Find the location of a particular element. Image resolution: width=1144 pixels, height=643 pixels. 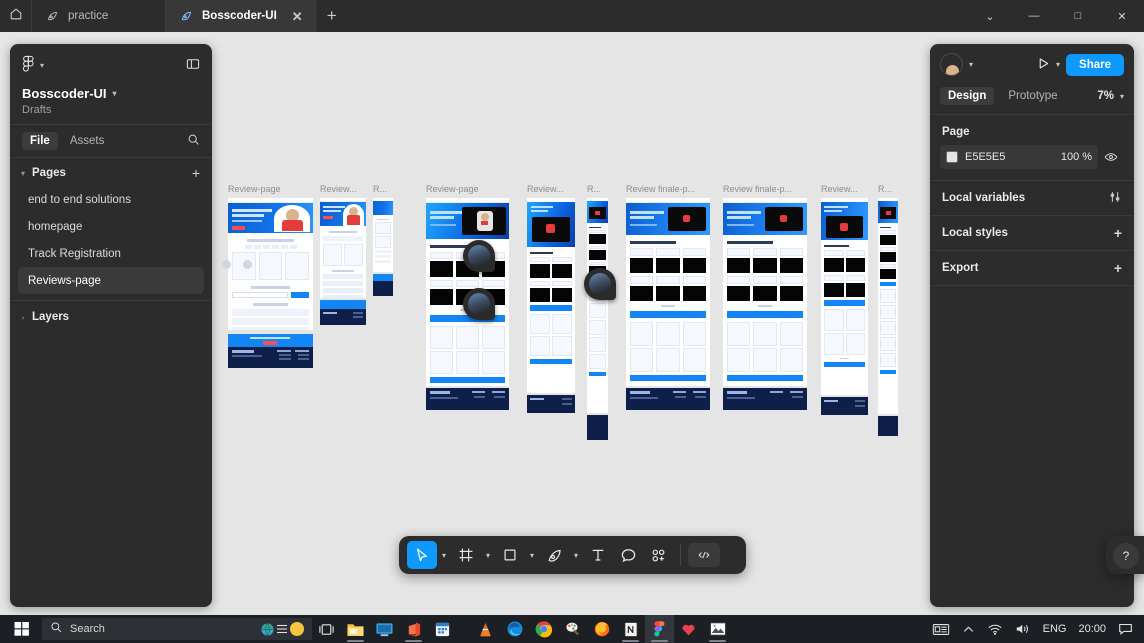

figma-icon is located at coordinates (659, 629).